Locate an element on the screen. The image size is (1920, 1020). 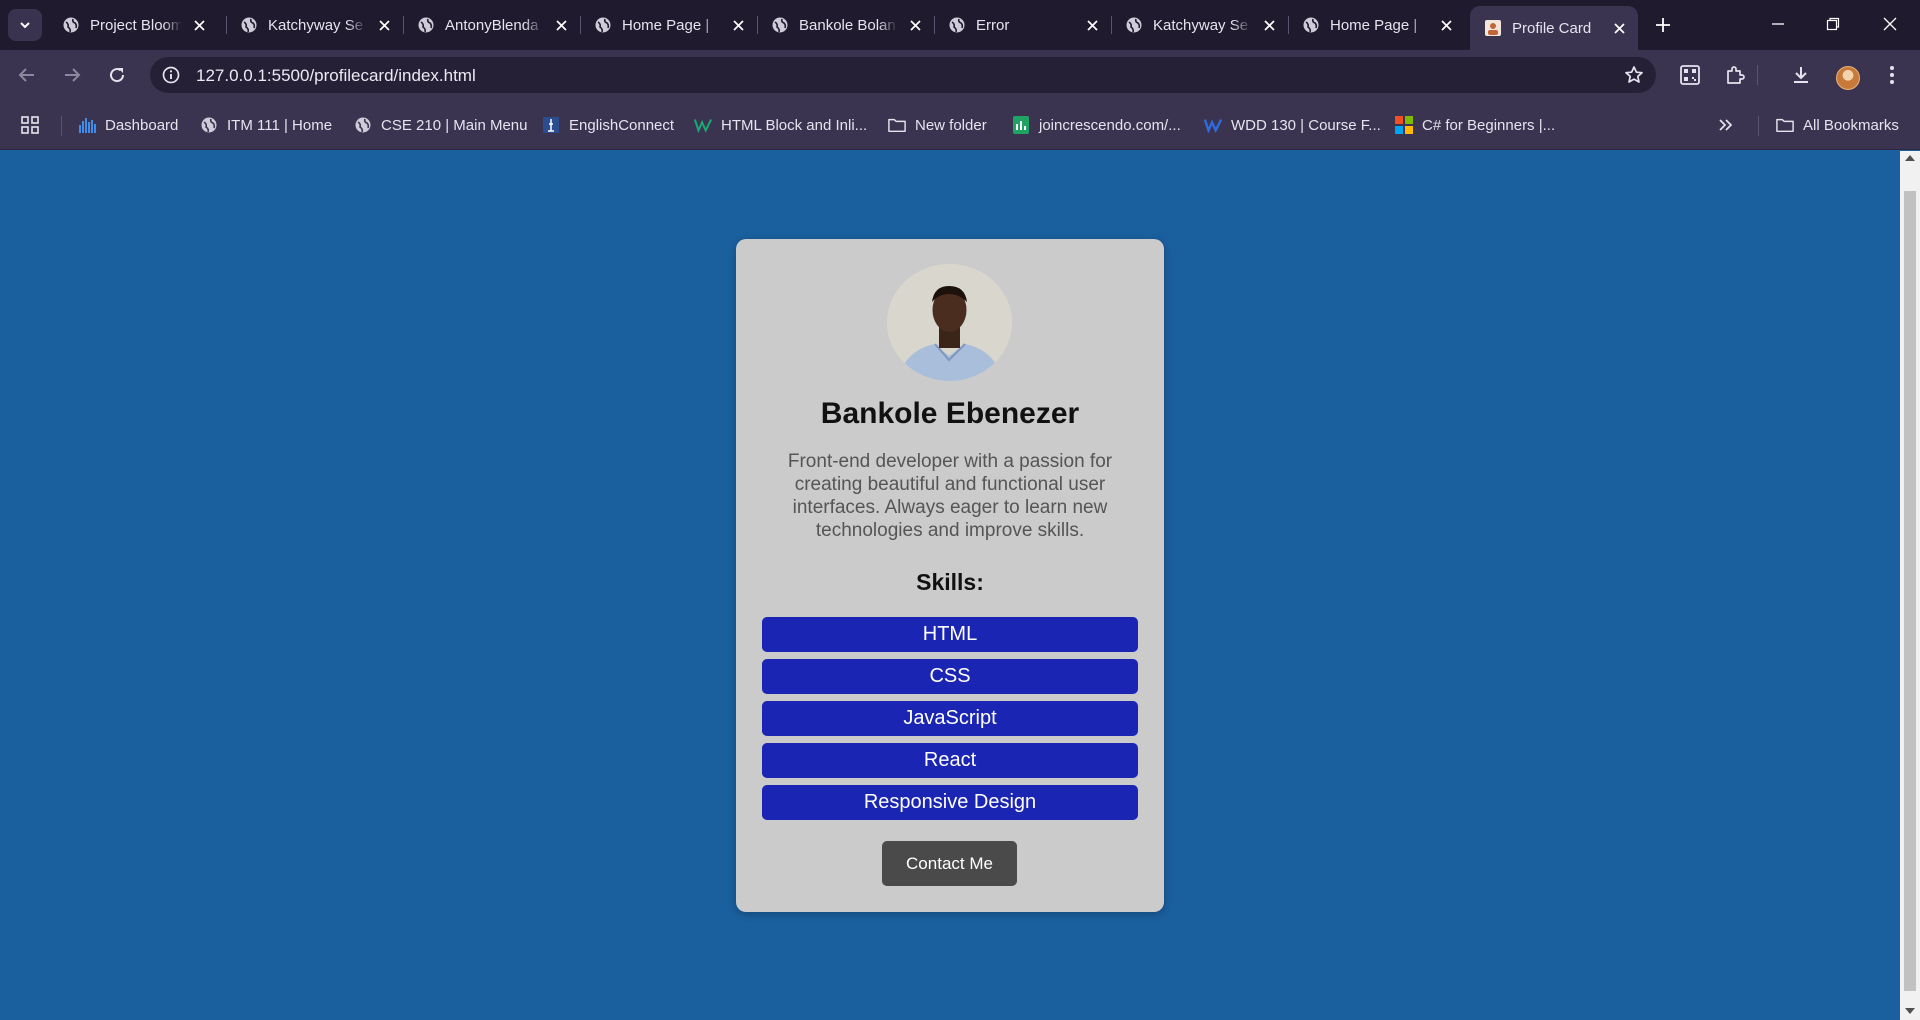
scroll-down-arrow-icon is located at coordinates (1910, 1011).